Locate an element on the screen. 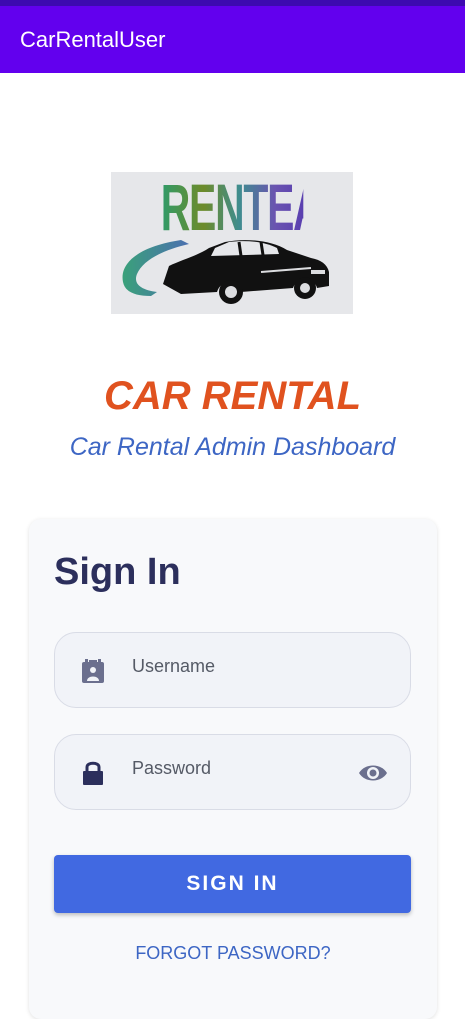  car-road-icon is located at coordinates (225, 272).